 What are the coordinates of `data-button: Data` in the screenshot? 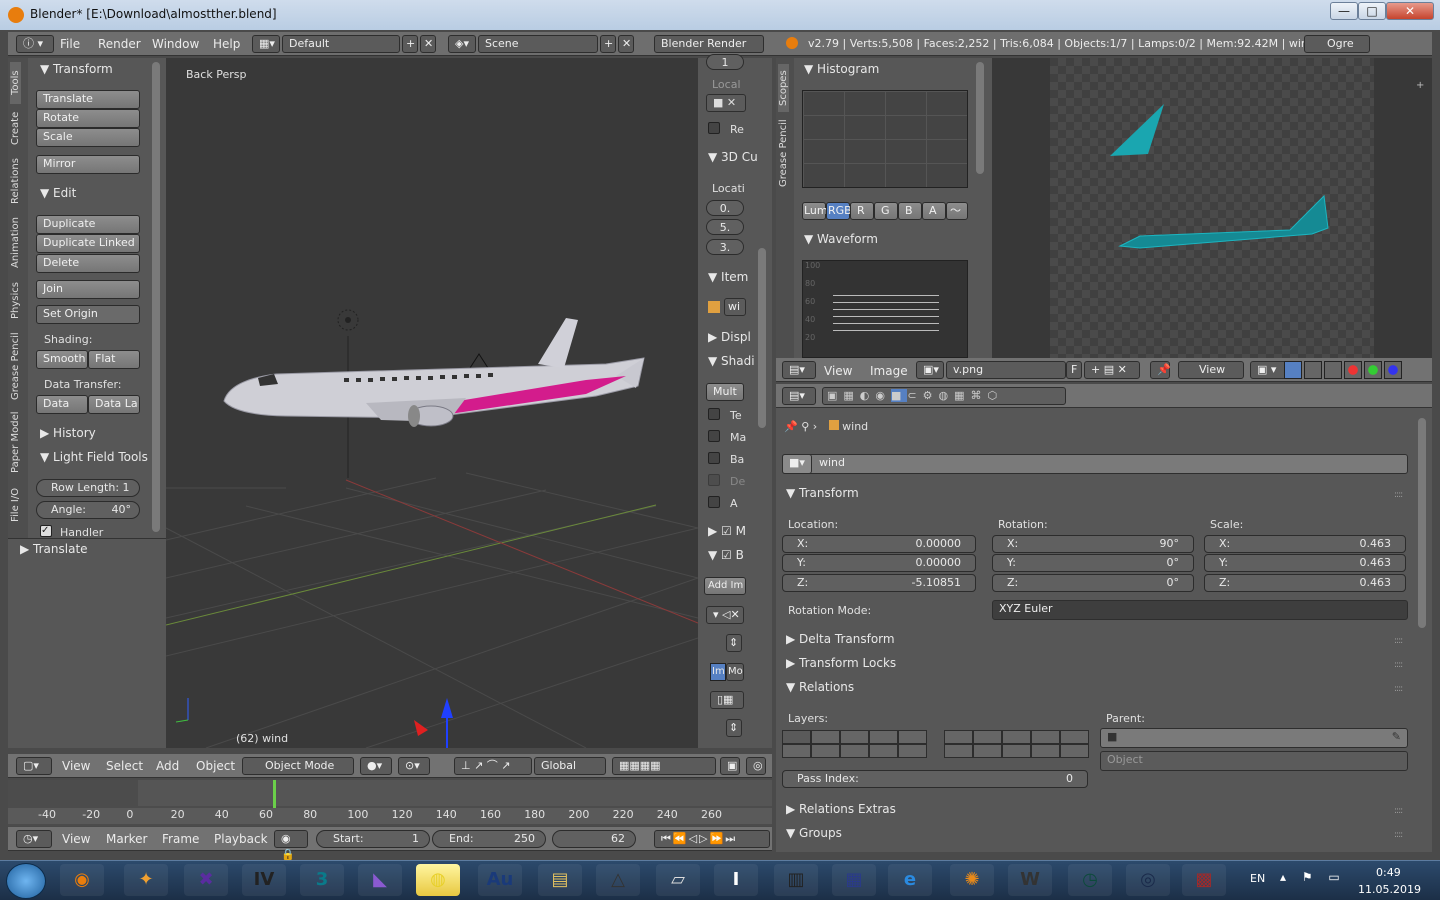 It's located at (62, 404).